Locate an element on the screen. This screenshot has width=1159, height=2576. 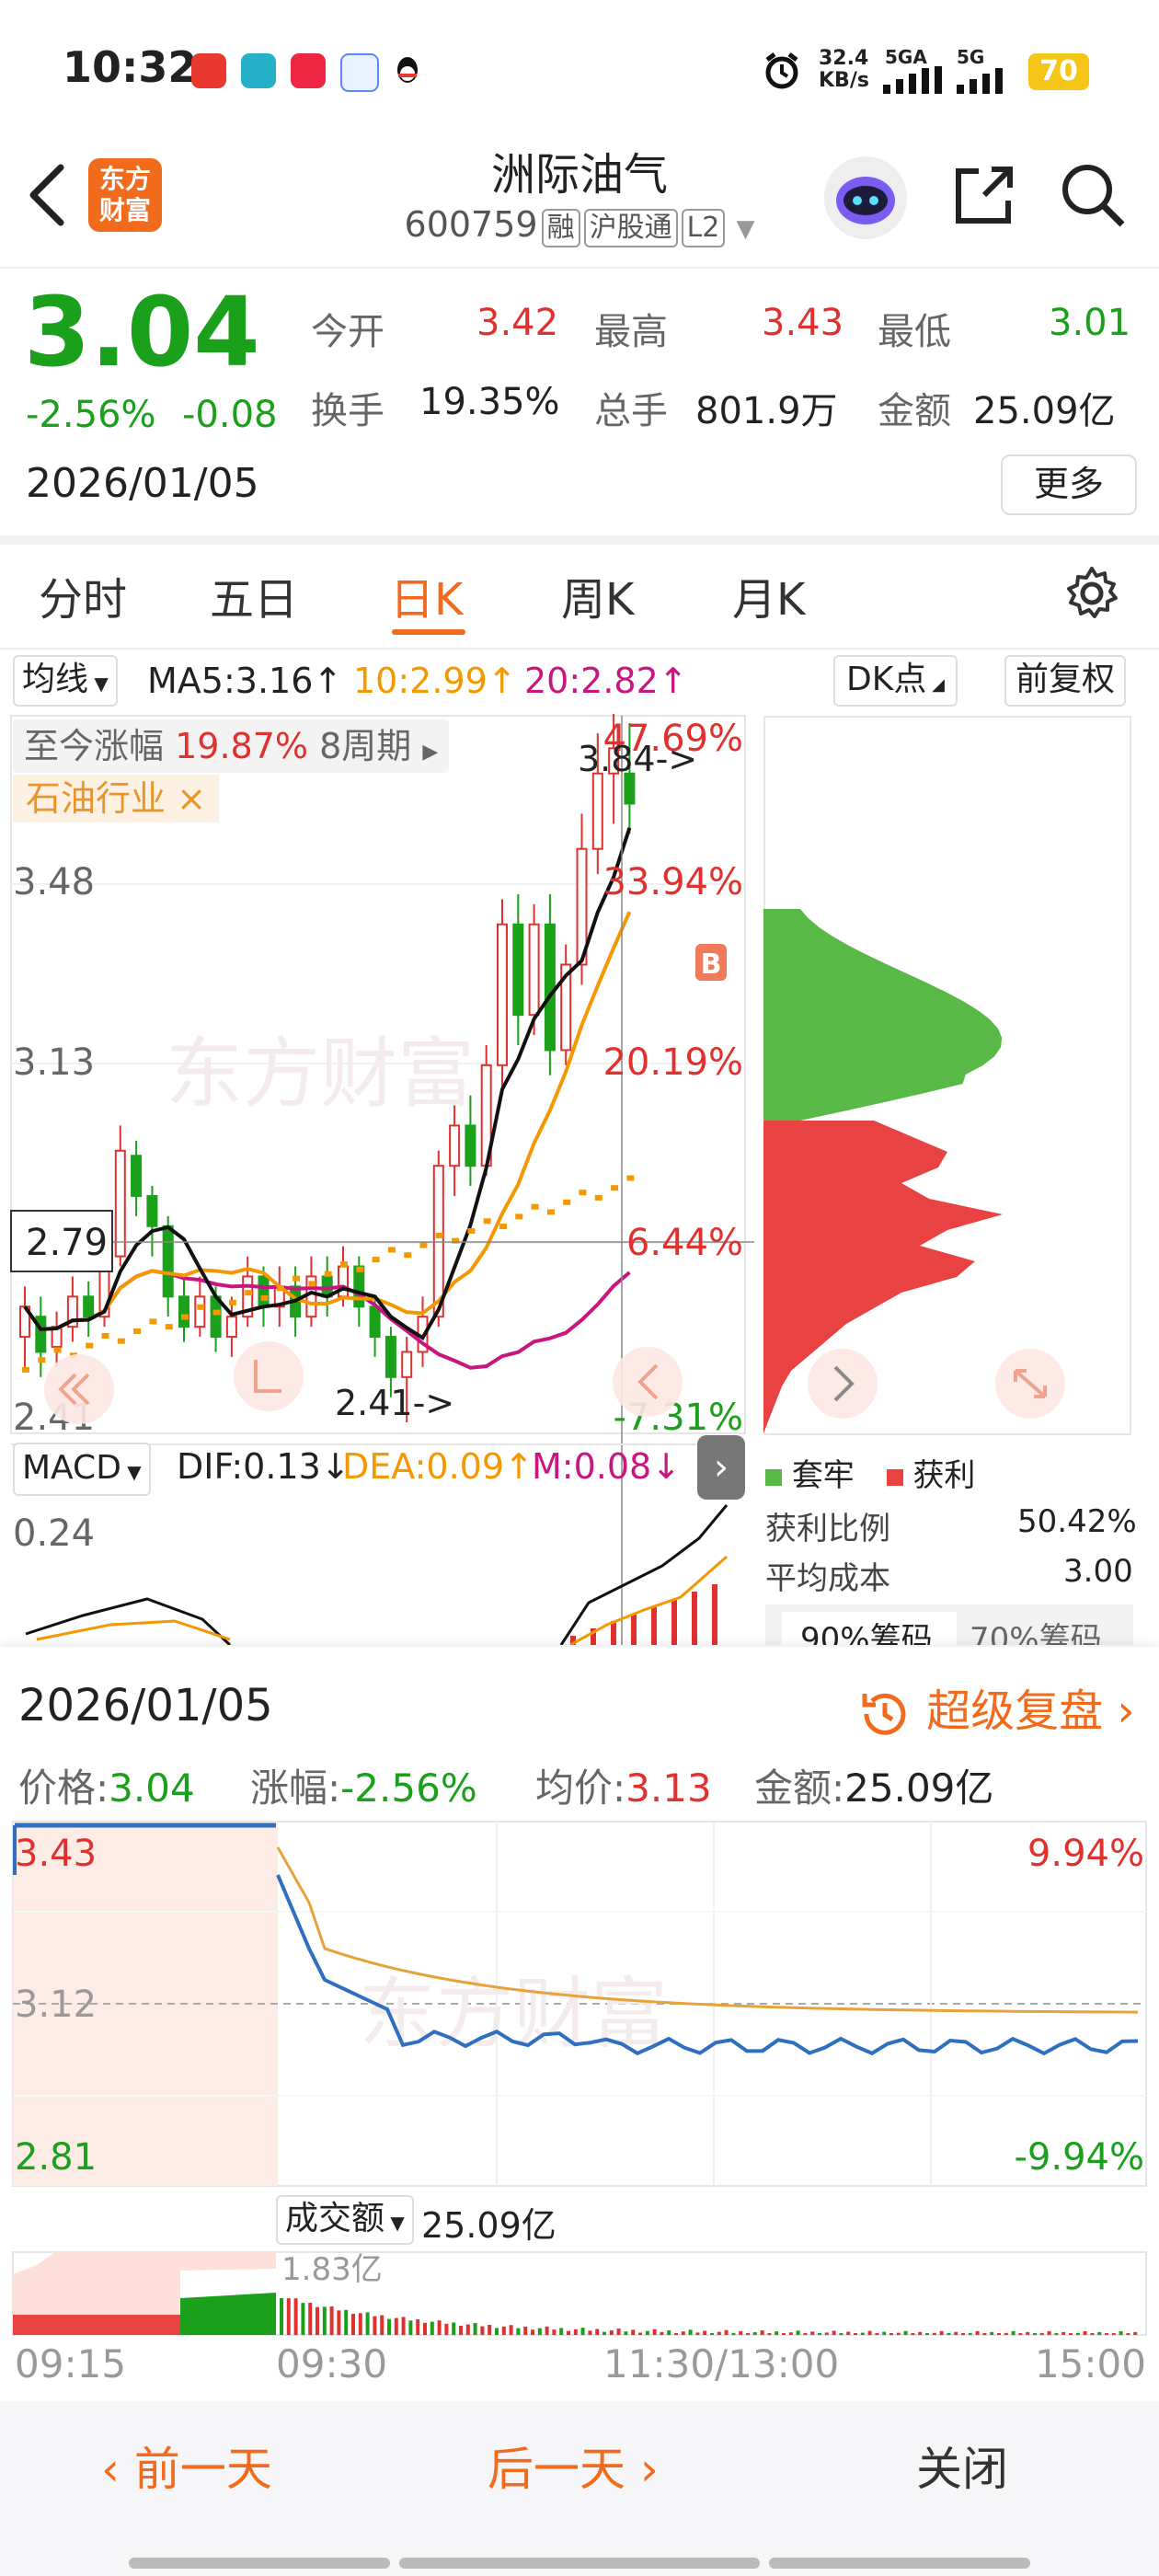
tab-five-day: 五日 is located at coordinates (254, 595).